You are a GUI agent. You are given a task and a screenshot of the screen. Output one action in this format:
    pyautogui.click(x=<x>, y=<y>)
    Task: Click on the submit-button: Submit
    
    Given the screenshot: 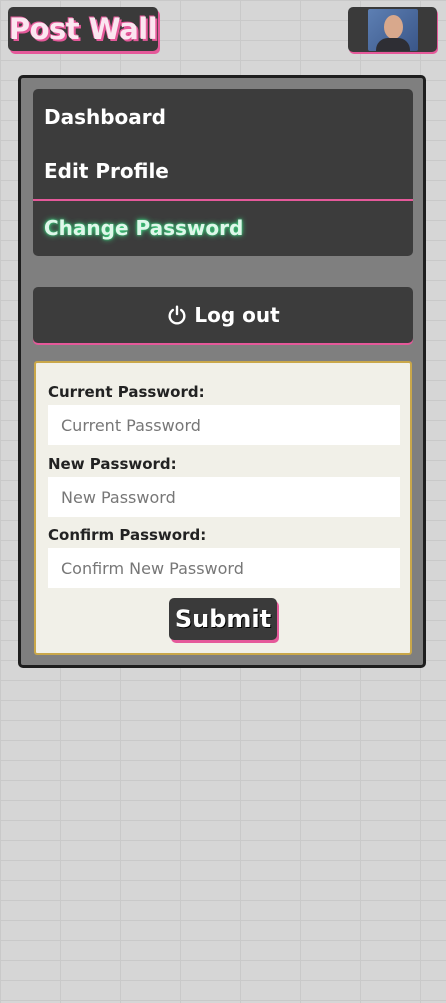 What is the action you would take?
    pyautogui.click(x=223, y=619)
    